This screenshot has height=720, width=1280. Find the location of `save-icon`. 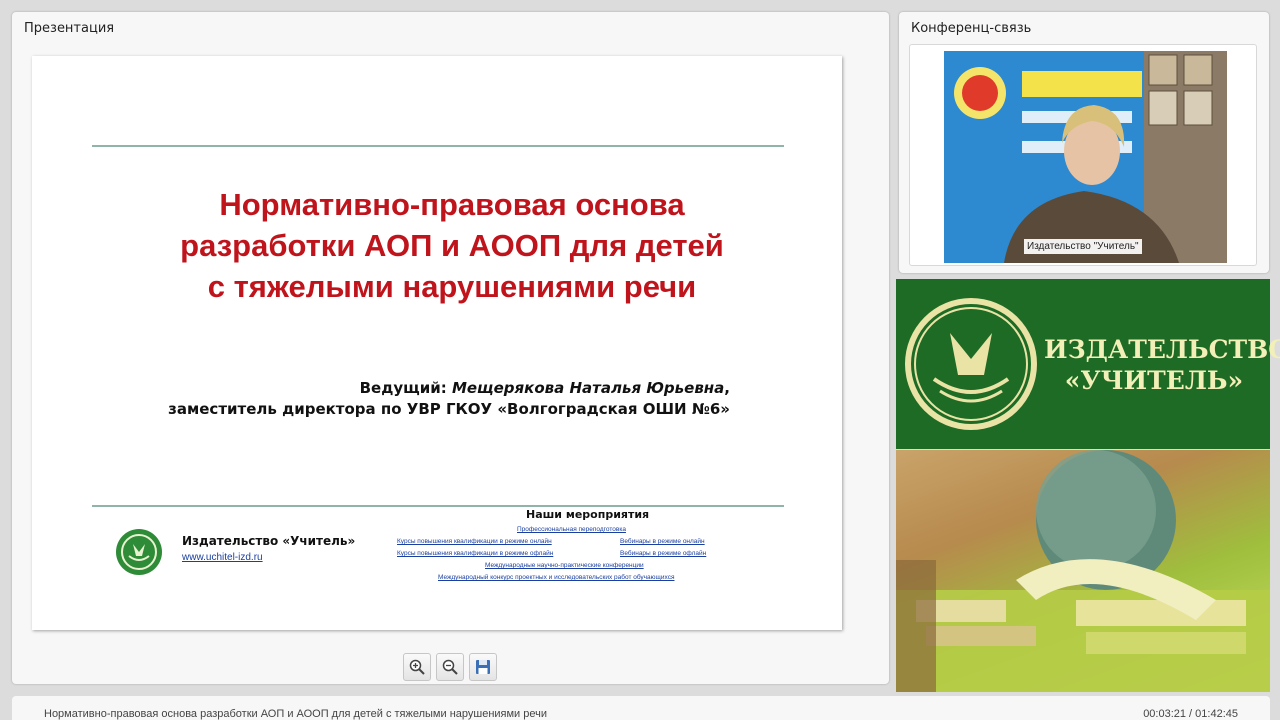

save-icon is located at coordinates (483, 667).